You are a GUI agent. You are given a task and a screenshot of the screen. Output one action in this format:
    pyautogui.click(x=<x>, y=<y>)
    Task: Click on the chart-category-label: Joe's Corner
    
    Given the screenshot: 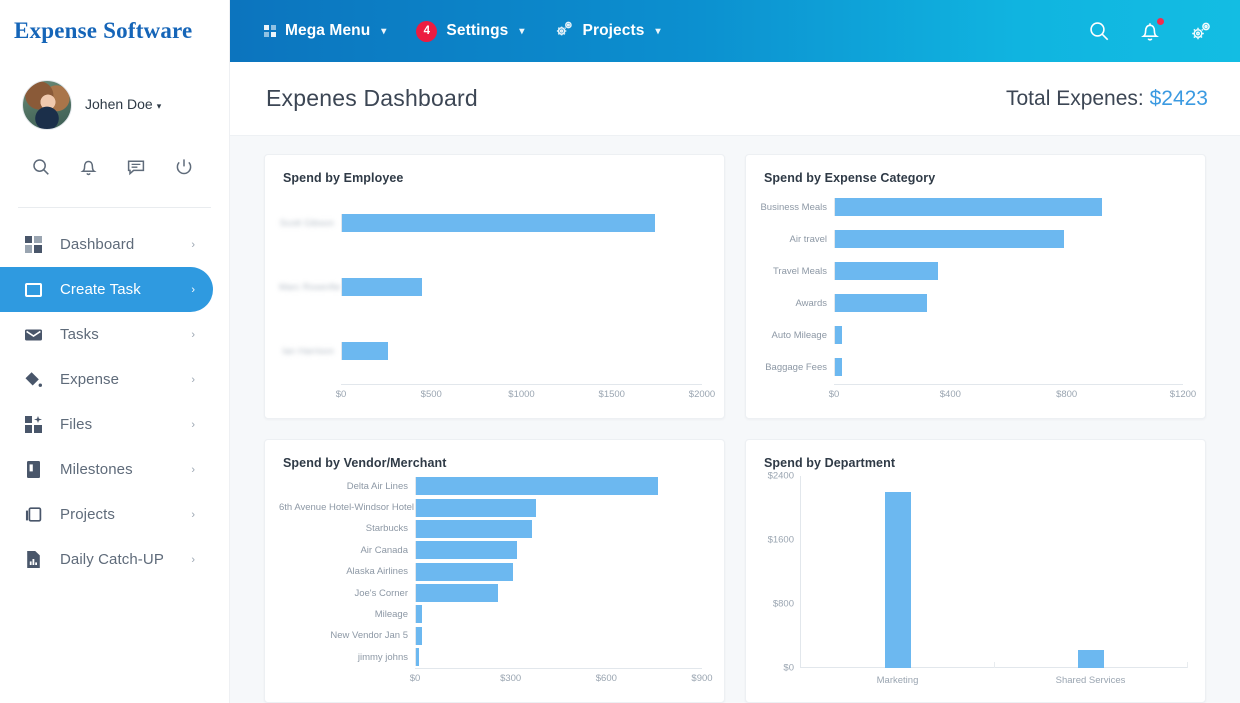 What is the action you would take?
    pyautogui.click(x=381, y=593)
    